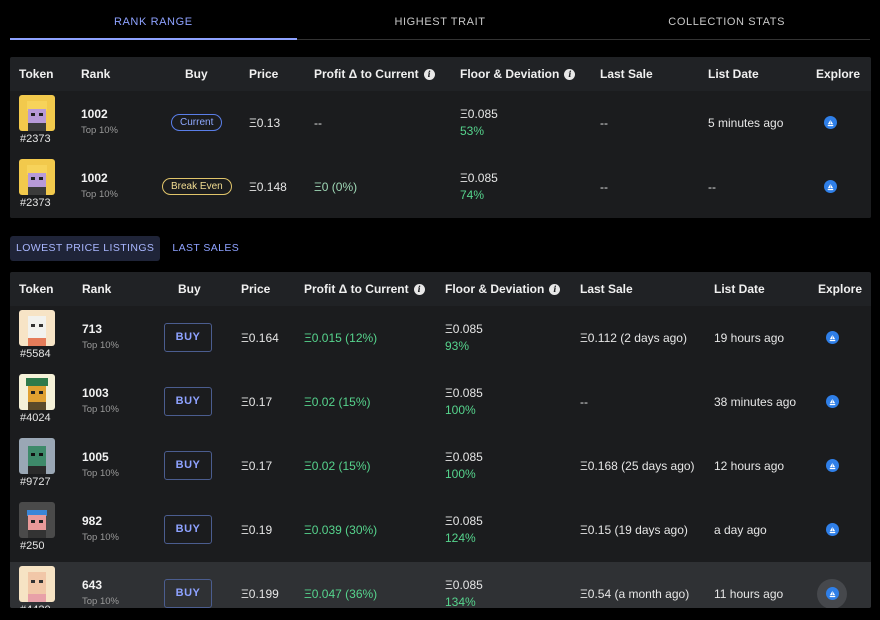 The height and width of the screenshot is (620, 880). What do you see at coordinates (96, 74) in the screenshot?
I see `header-rank: Rank` at bounding box center [96, 74].